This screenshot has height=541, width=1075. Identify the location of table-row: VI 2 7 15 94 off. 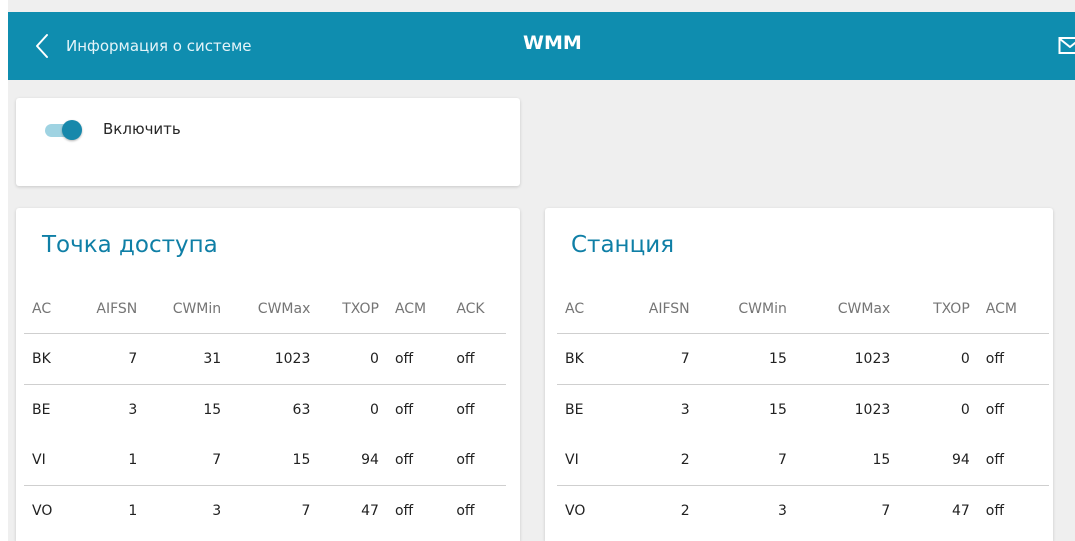
(803, 460).